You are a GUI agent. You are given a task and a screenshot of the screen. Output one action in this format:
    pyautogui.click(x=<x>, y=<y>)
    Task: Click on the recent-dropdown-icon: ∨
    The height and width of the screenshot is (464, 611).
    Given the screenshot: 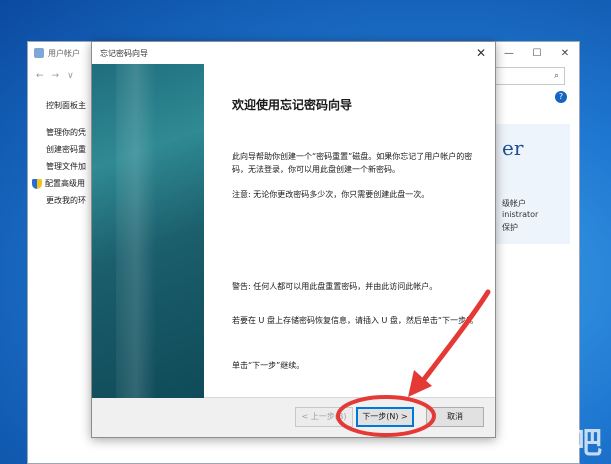 What is the action you would take?
    pyautogui.click(x=70, y=76)
    